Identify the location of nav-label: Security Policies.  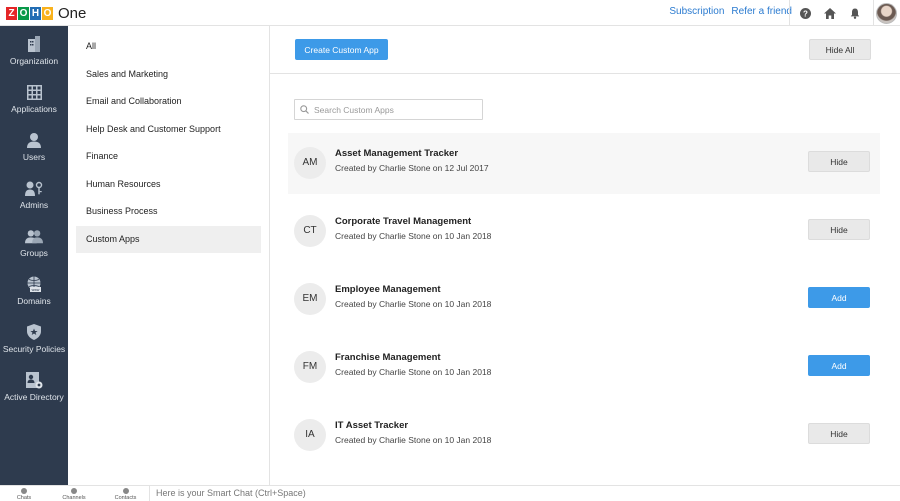
(34, 349).